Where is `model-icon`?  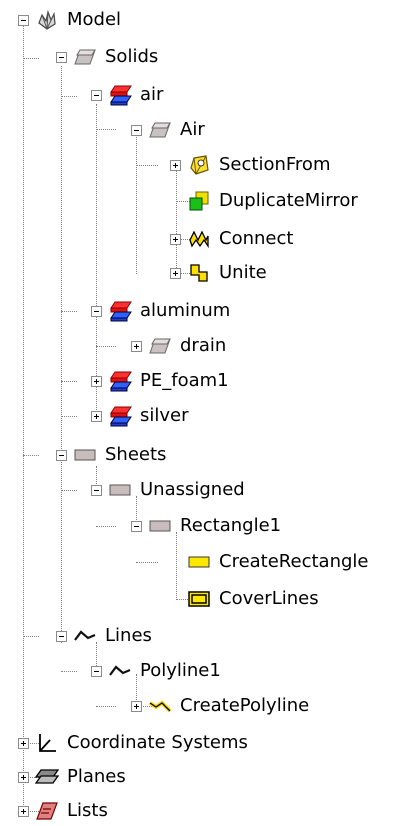
model-icon is located at coordinates (47, 20).